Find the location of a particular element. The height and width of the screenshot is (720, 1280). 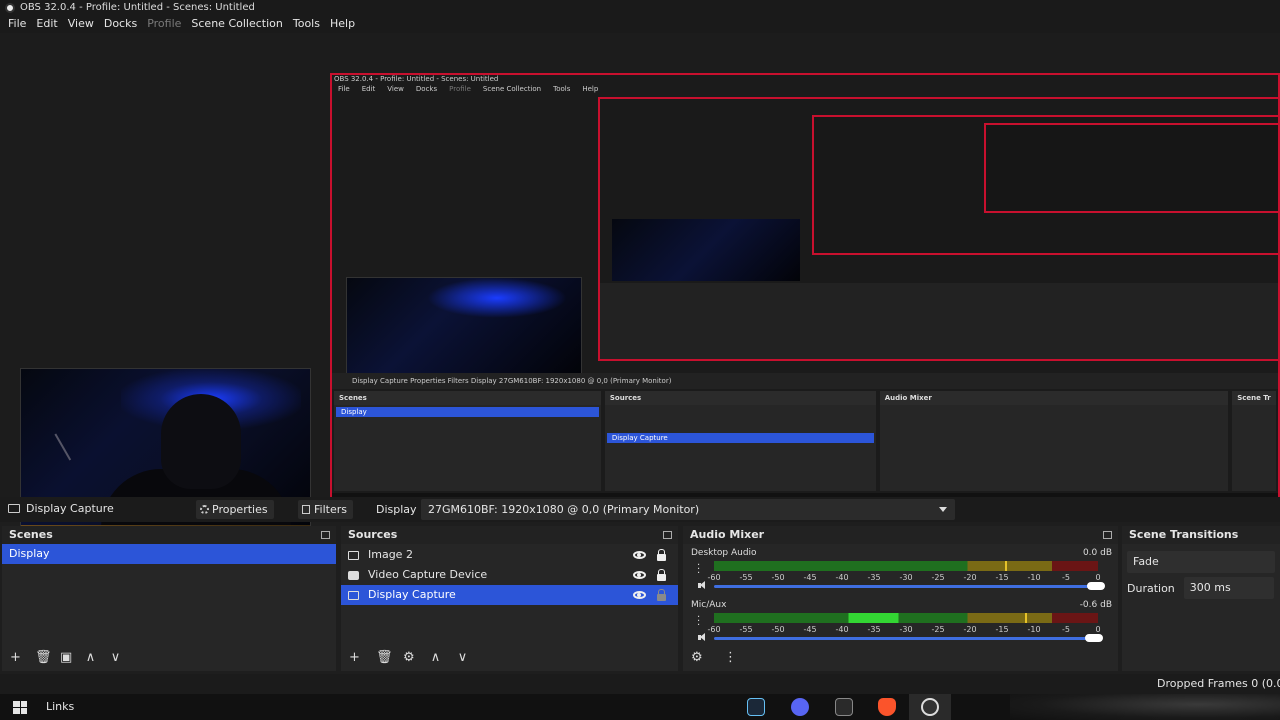

menu-file: File is located at coordinates (17, 24).